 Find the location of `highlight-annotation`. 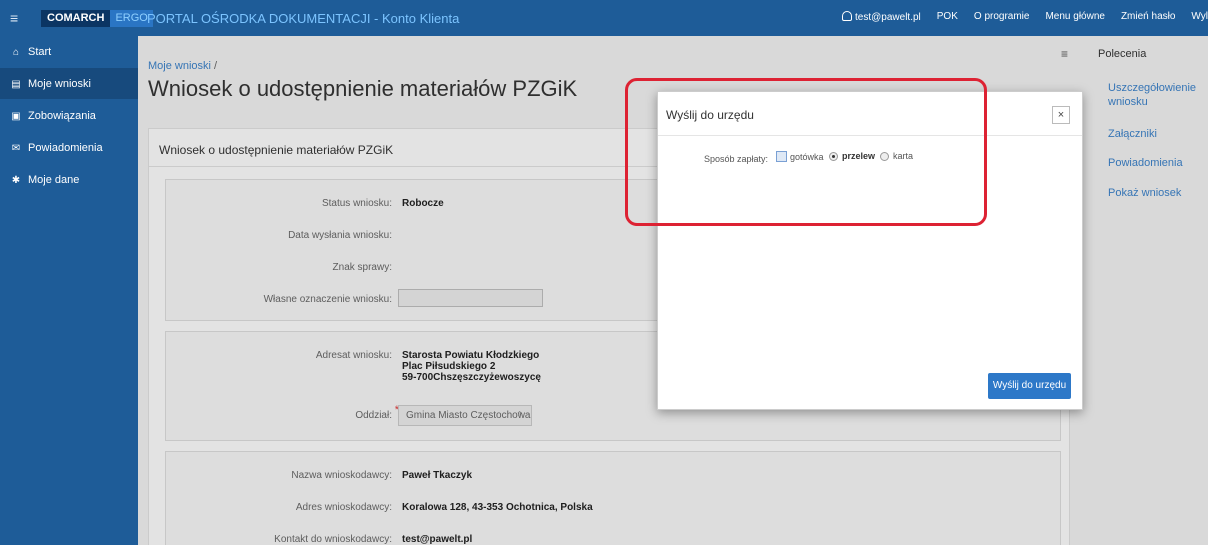

highlight-annotation is located at coordinates (806, 152).